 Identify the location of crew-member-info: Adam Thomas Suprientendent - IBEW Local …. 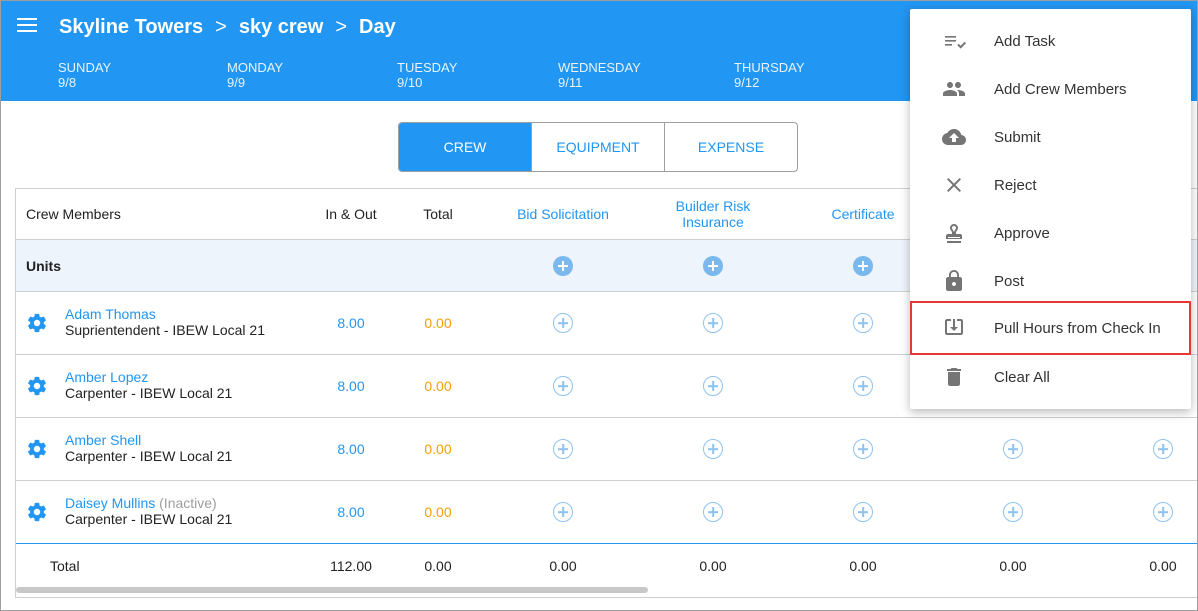
(165, 322).